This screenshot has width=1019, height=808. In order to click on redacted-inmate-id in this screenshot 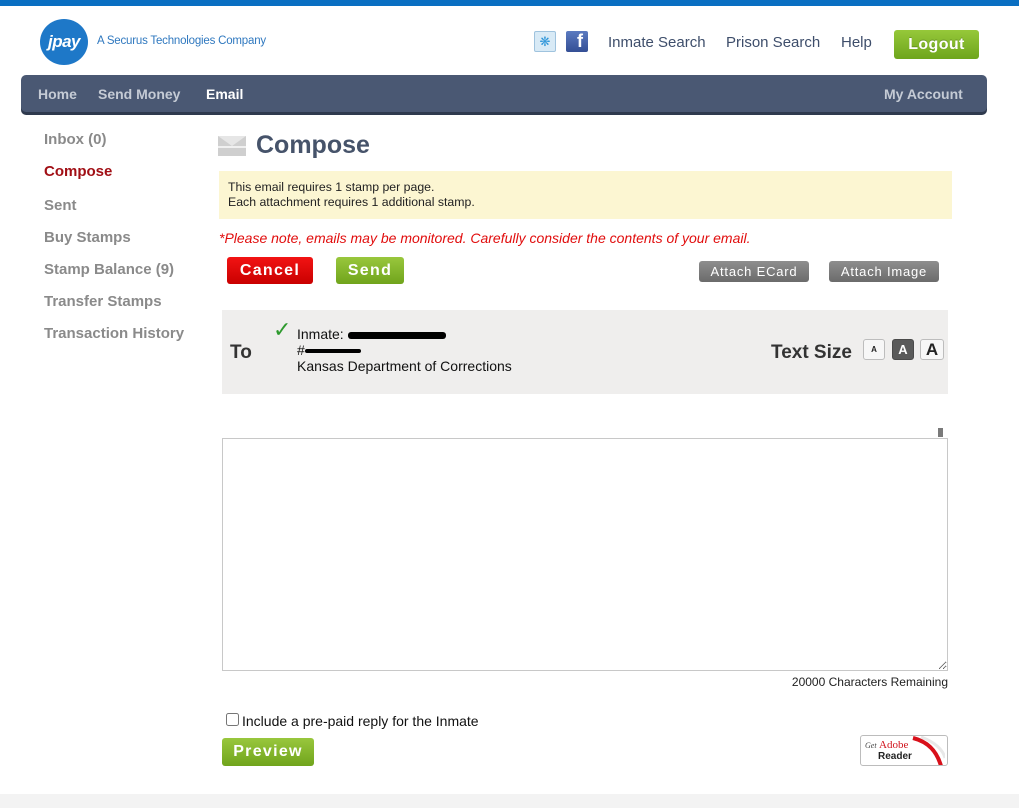, I will do `click(332, 351)`.